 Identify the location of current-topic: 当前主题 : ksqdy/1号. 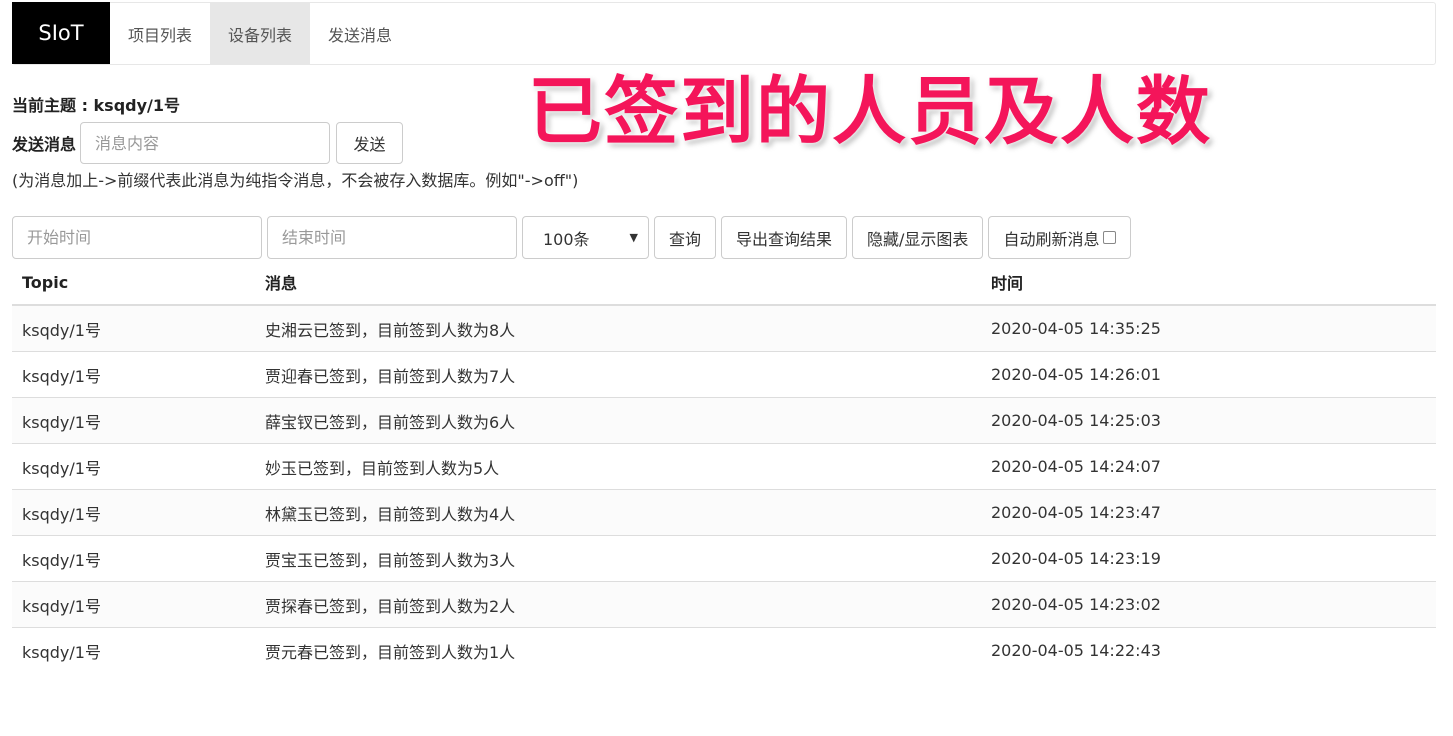
(96, 105).